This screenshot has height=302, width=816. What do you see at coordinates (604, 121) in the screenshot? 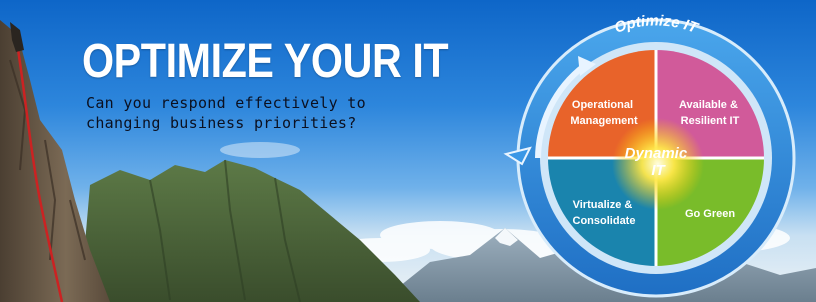
I see `quadrant-label: Management` at bounding box center [604, 121].